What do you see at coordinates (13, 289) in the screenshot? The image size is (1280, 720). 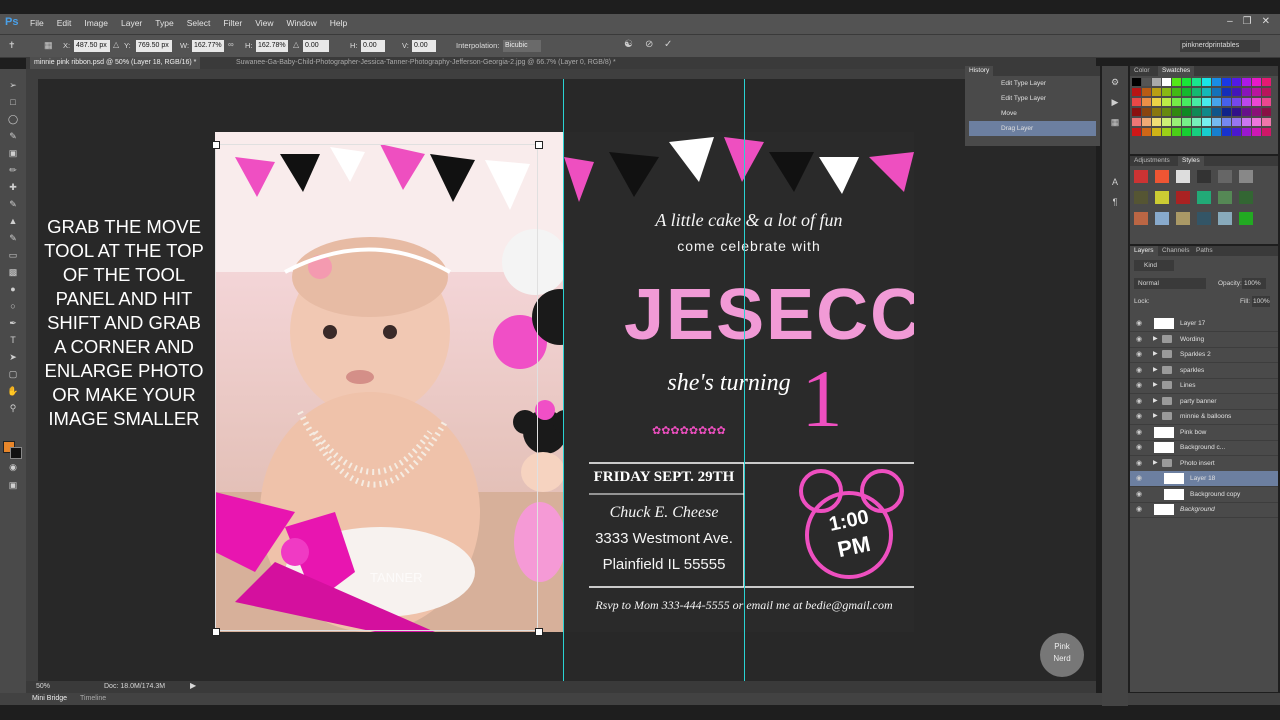 I see `blur-tool-icon: ●` at bounding box center [13, 289].